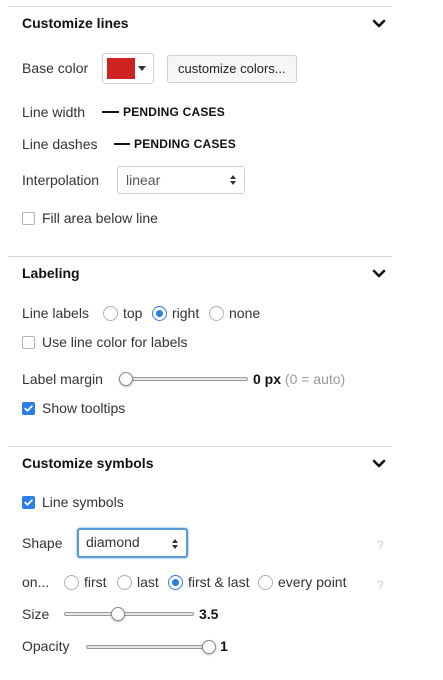 The height and width of the screenshot is (680, 443). Describe the element at coordinates (28, 342) in the screenshot. I see `use-line-color-checkbox` at that location.